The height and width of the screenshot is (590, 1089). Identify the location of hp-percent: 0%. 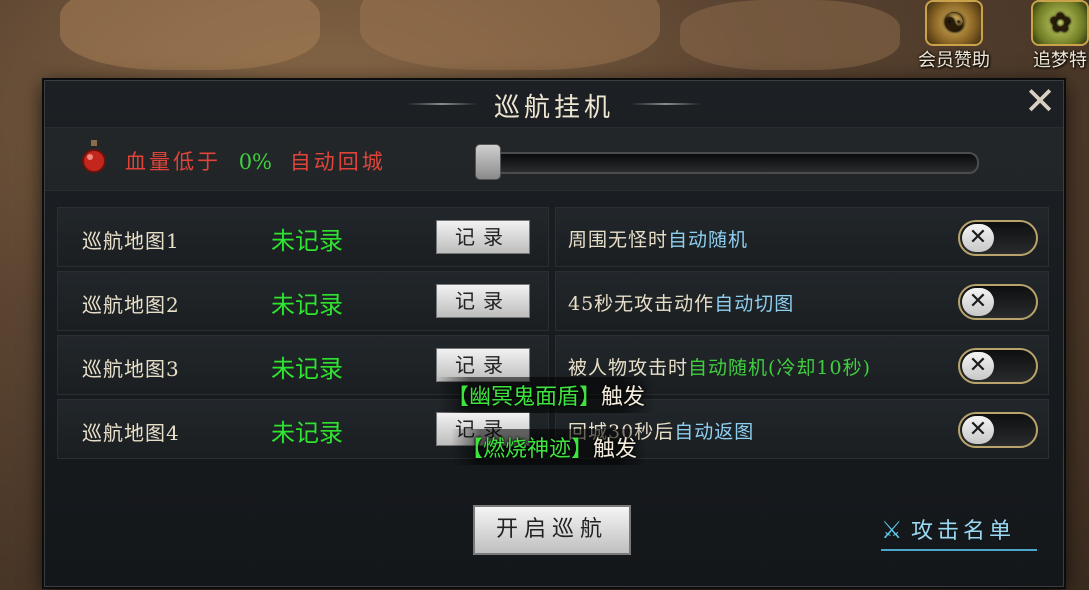
(255, 162).